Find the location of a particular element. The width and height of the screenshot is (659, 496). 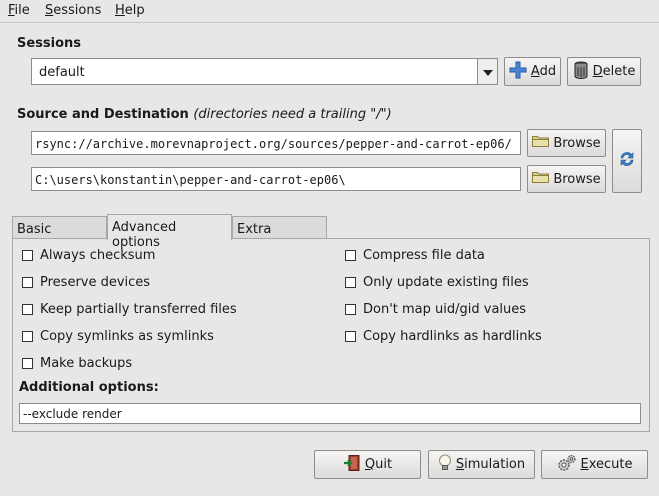

browse-destination-button: Browse is located at coordinates (566, 179).